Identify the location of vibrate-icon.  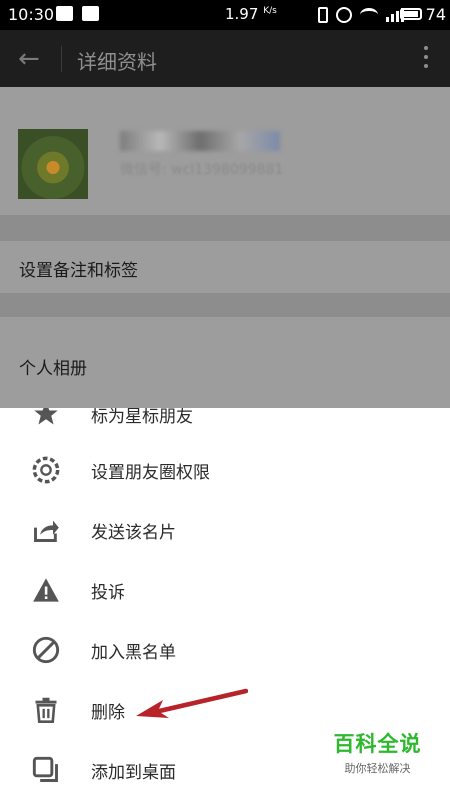
(323, 15).